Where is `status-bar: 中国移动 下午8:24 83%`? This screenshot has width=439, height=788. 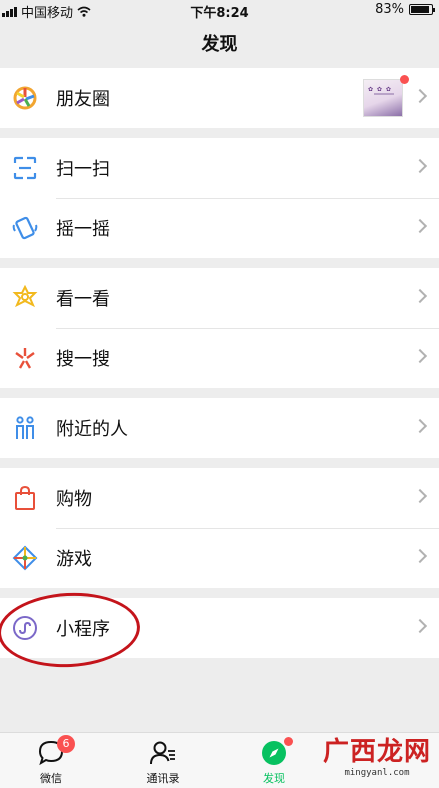 status-bar: 中国移动 下午8:24 83% is located at coordinates (219, 11).